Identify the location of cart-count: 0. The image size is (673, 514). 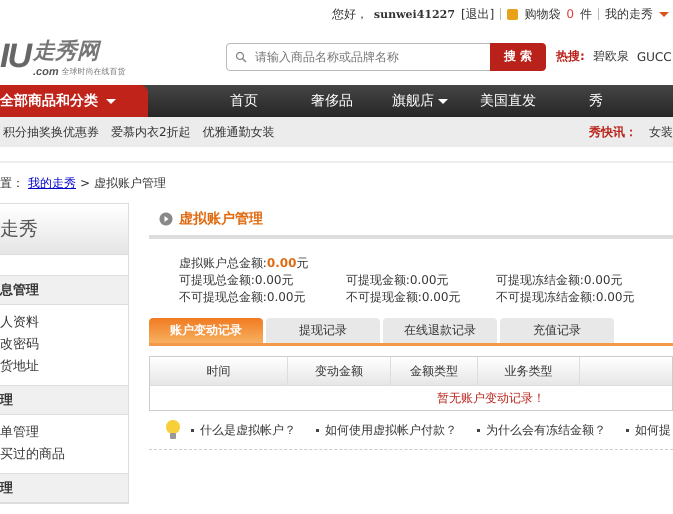
(570, 14).